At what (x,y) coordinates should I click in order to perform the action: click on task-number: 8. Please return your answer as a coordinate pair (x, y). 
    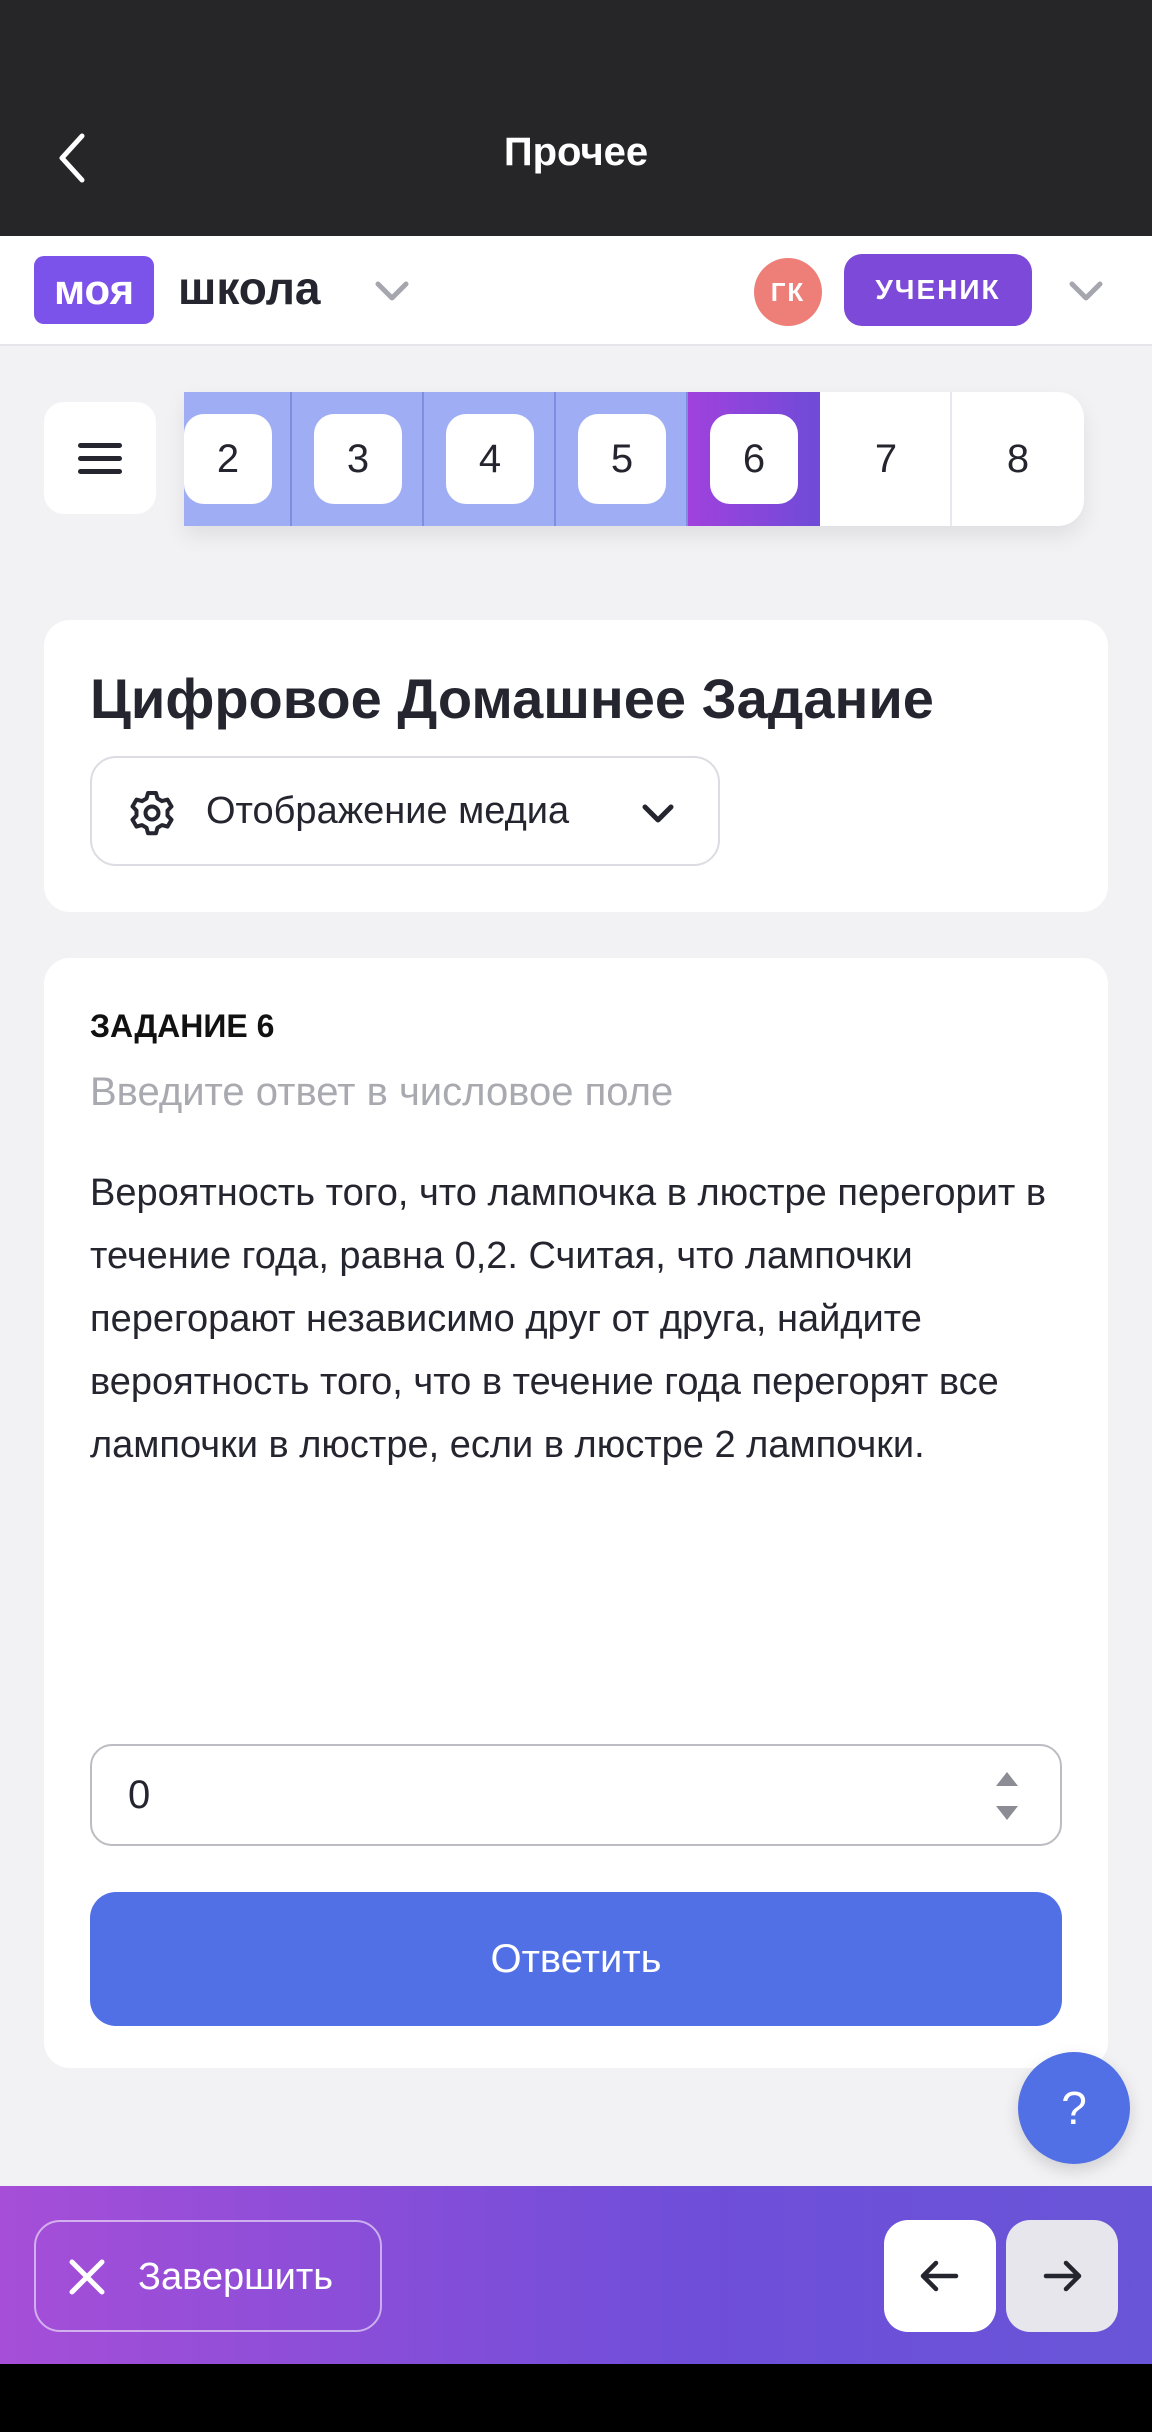
    Looking at the image, I should click on (1018, 459).